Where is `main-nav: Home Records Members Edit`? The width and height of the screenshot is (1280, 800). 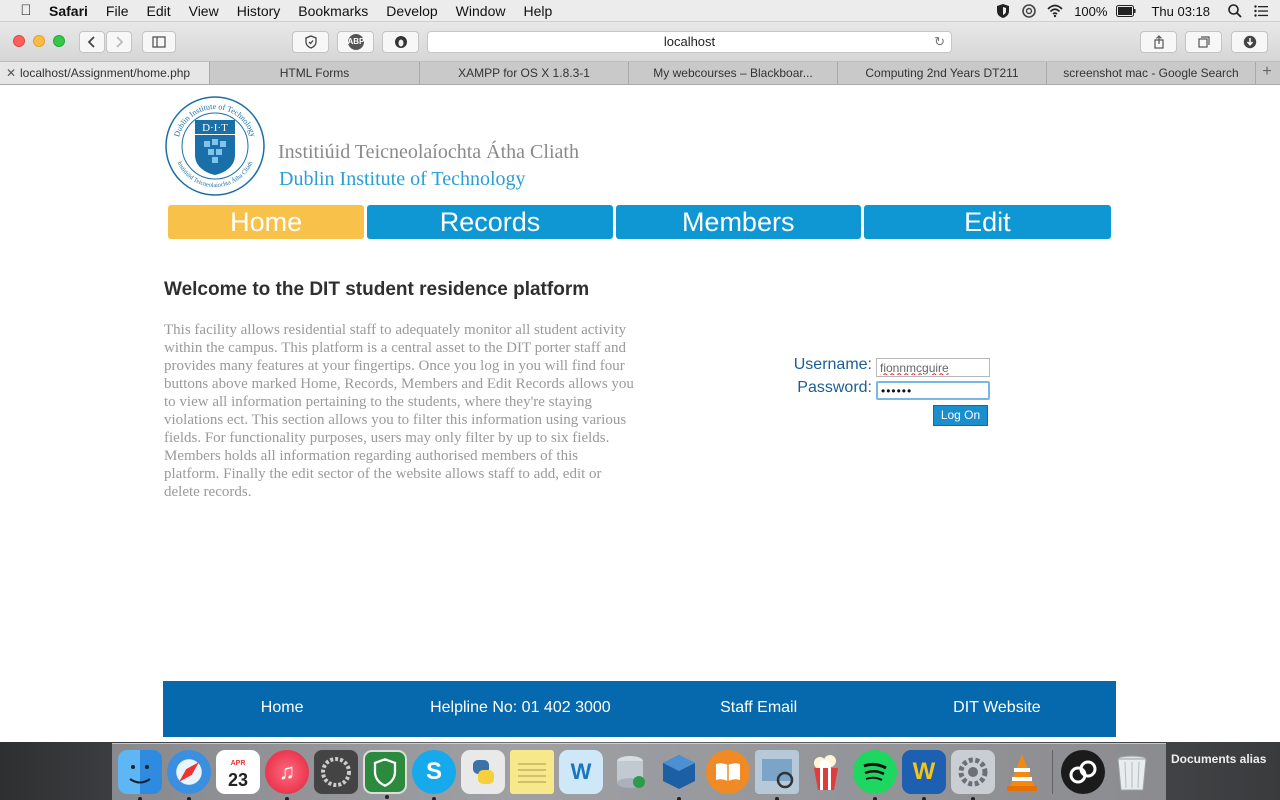 main-nav: Home Records Members Edit is located at coordinates (640, 222).